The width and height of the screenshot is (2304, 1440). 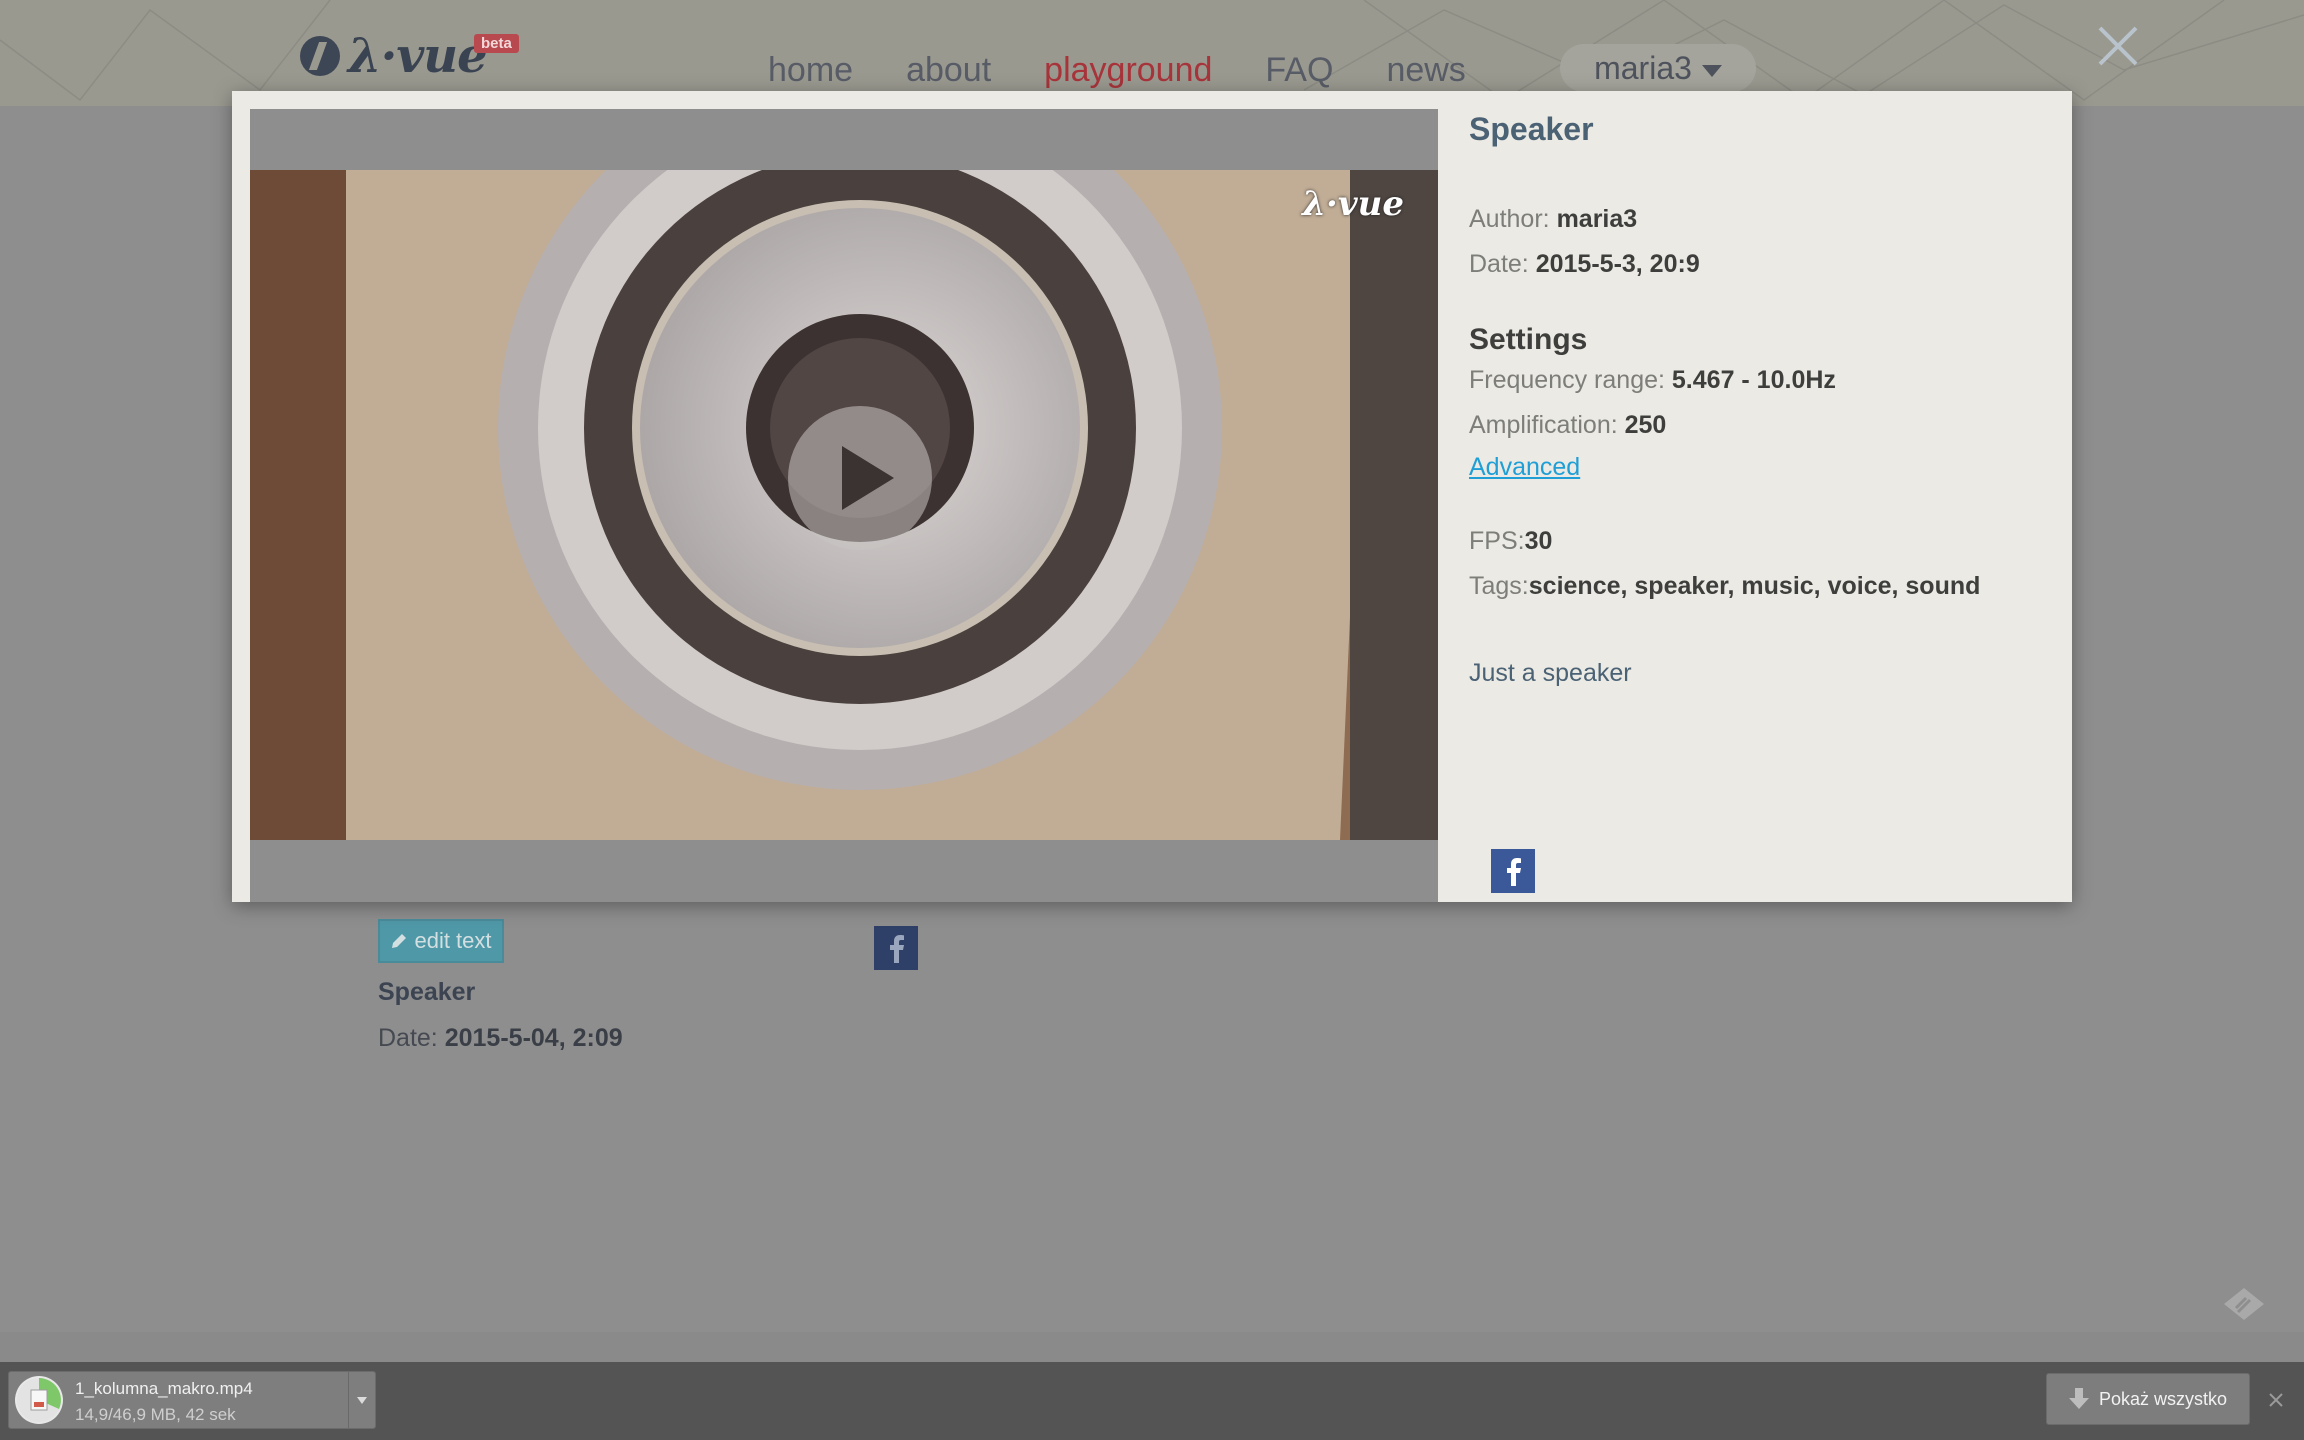 I want to click on amplification-row: Amplification: 250, so click(x=1567, y=425).